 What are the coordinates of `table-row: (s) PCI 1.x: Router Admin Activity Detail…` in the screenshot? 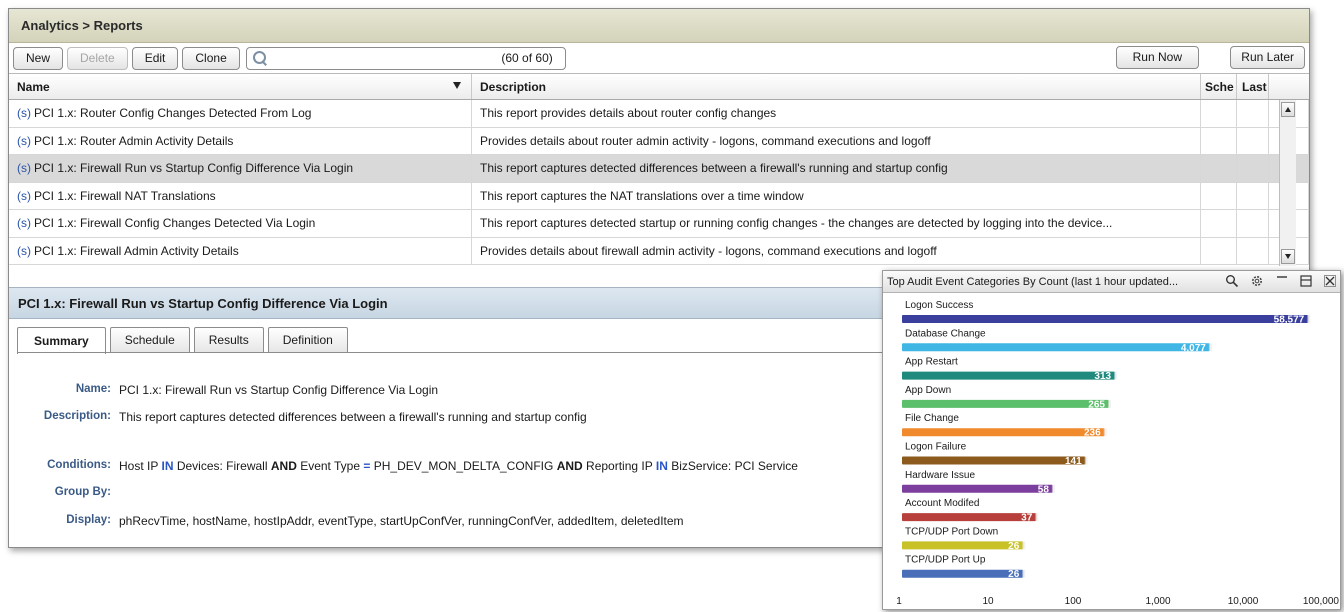 It's located at (659, 141).